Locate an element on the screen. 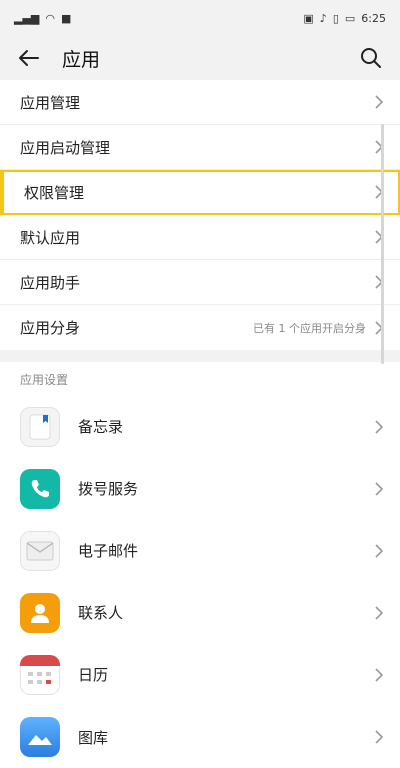  app-label: 日历 is located at coordinates (93, 675).